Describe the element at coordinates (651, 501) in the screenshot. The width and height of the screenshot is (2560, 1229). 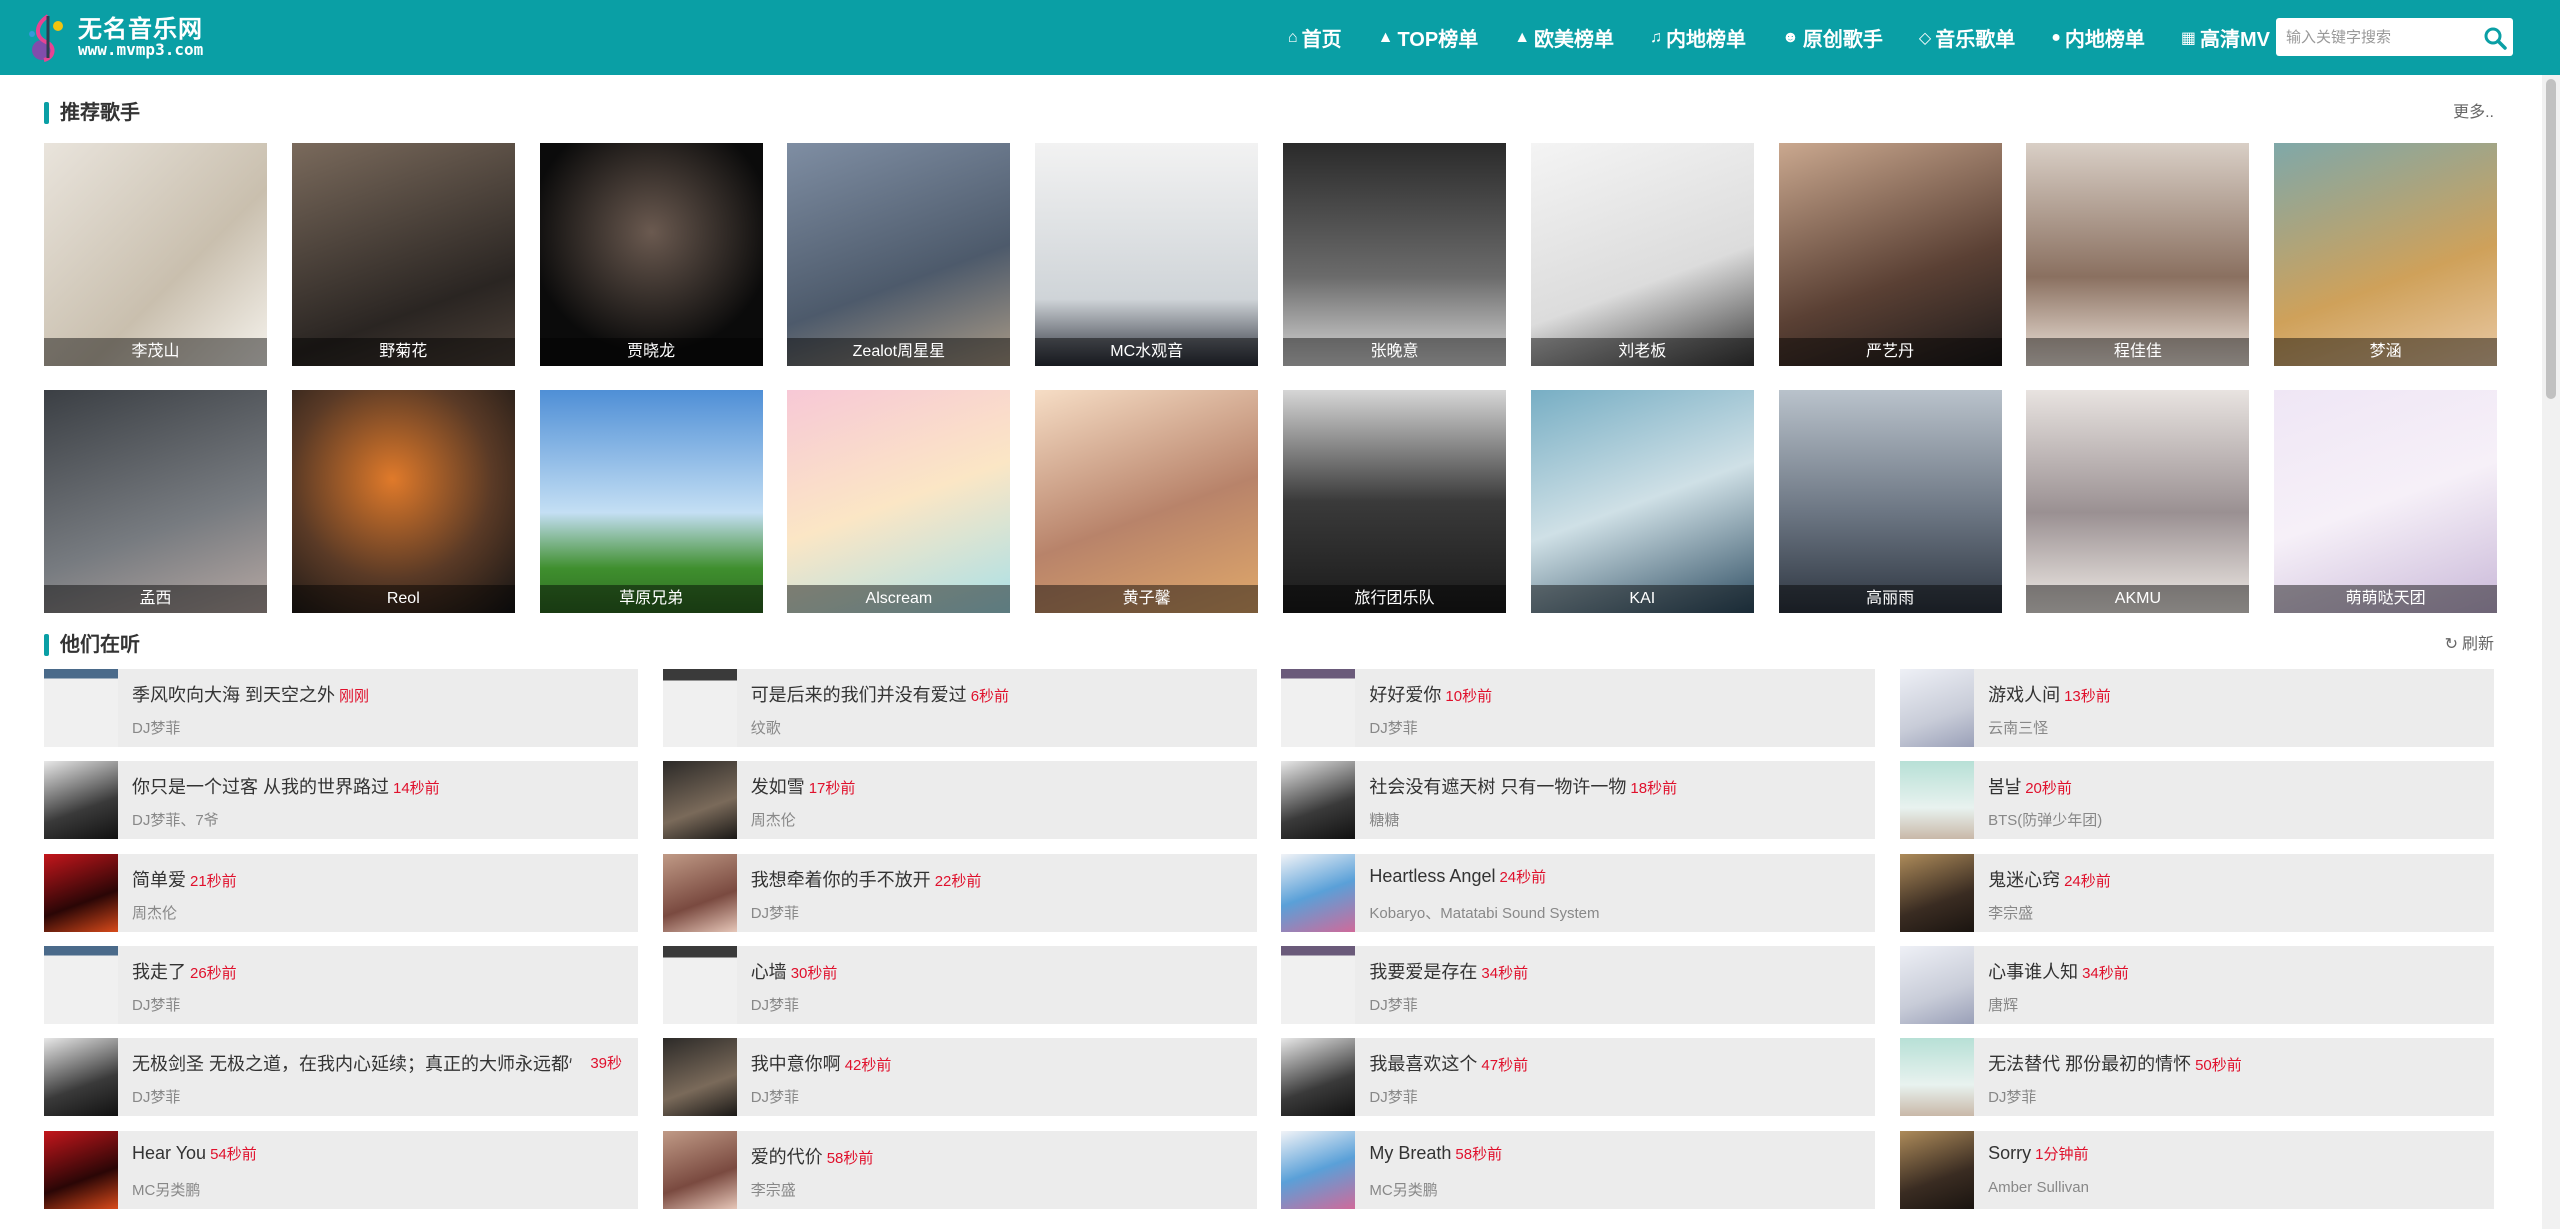
I see `singer-card: 草原兄弟` at that location.